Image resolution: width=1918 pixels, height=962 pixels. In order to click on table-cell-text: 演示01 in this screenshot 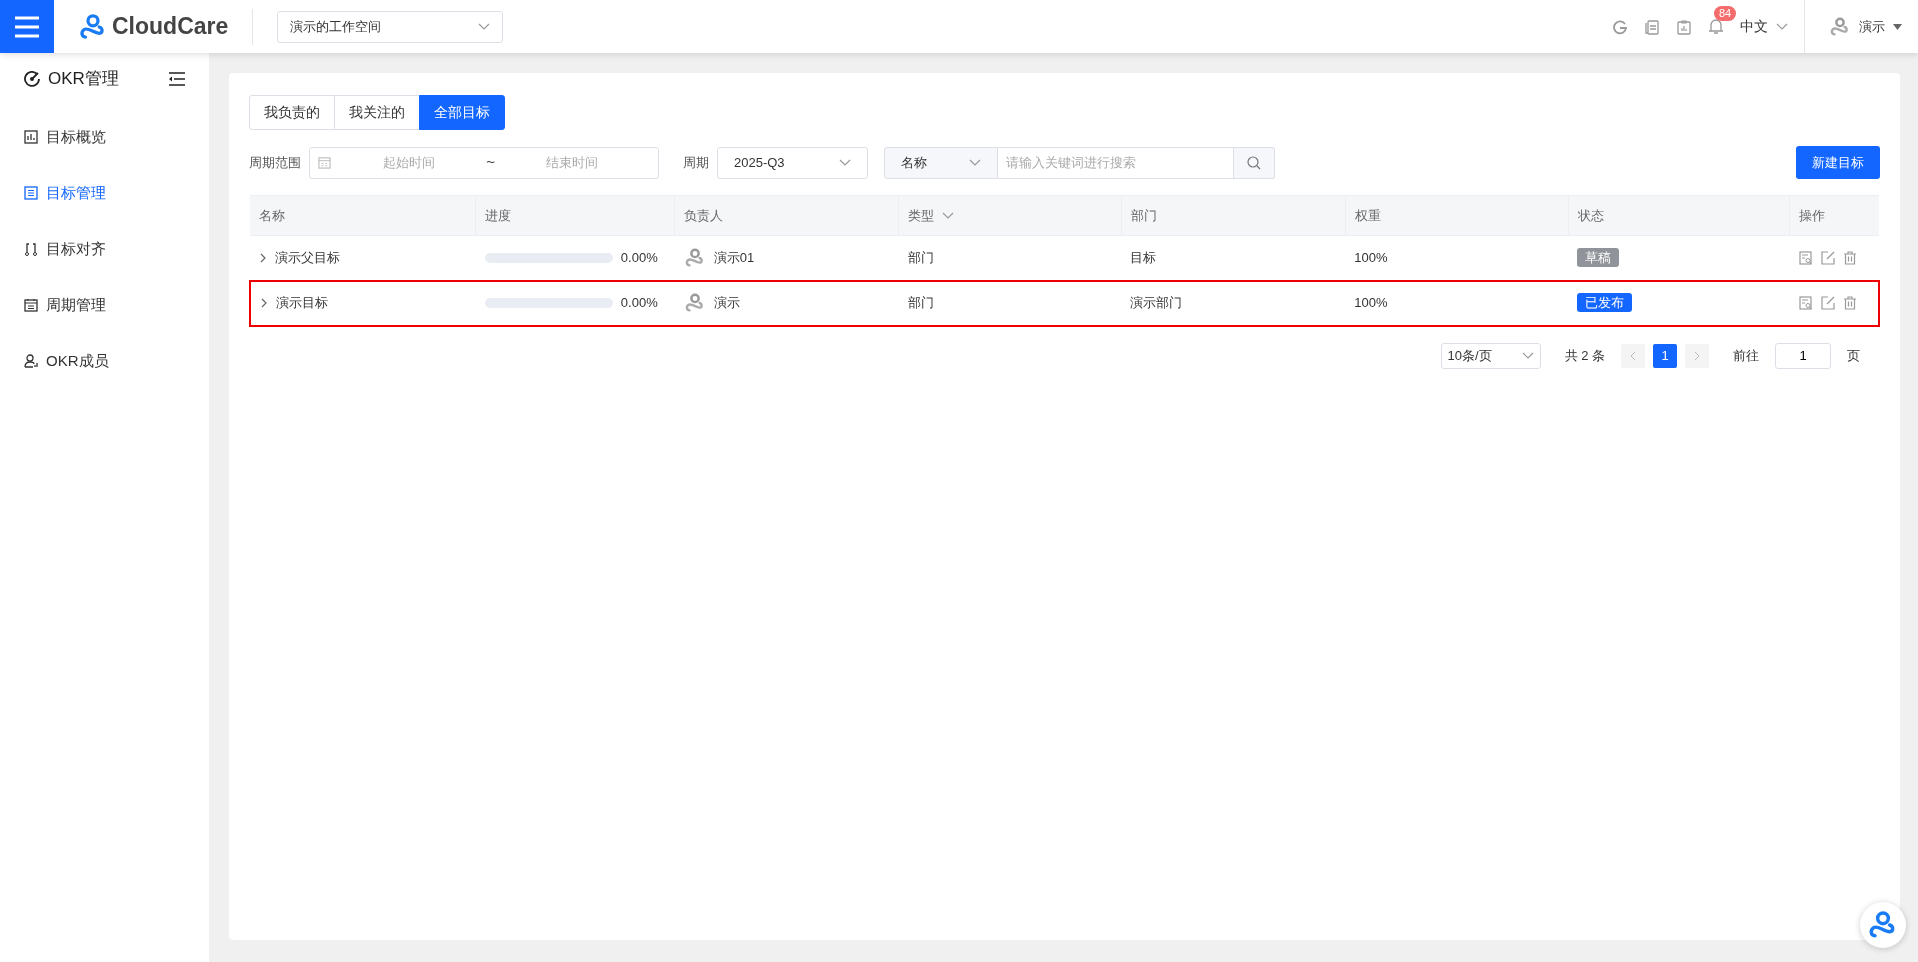, I will do `click(734, 258)`.